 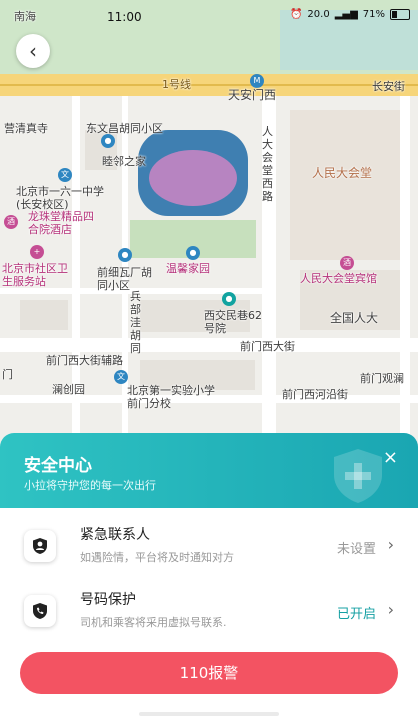 What do you see at coordinates (58, 466) in the screenshot?
I see `sheet-title: 安全中心` at bounding box center [58, 466].